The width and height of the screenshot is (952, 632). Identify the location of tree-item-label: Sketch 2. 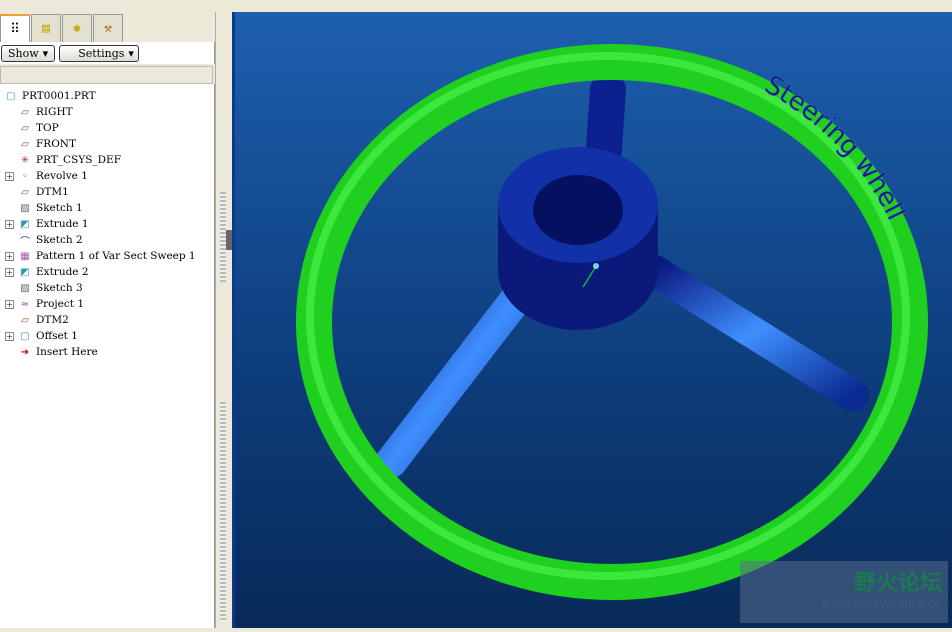
(59, 240).